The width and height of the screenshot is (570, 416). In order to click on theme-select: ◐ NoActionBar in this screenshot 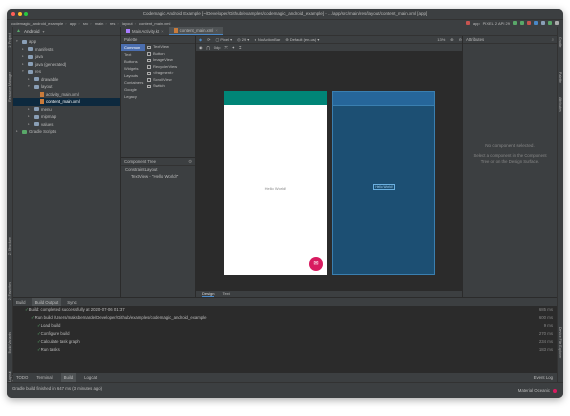, I will do `click(267, 39)`.